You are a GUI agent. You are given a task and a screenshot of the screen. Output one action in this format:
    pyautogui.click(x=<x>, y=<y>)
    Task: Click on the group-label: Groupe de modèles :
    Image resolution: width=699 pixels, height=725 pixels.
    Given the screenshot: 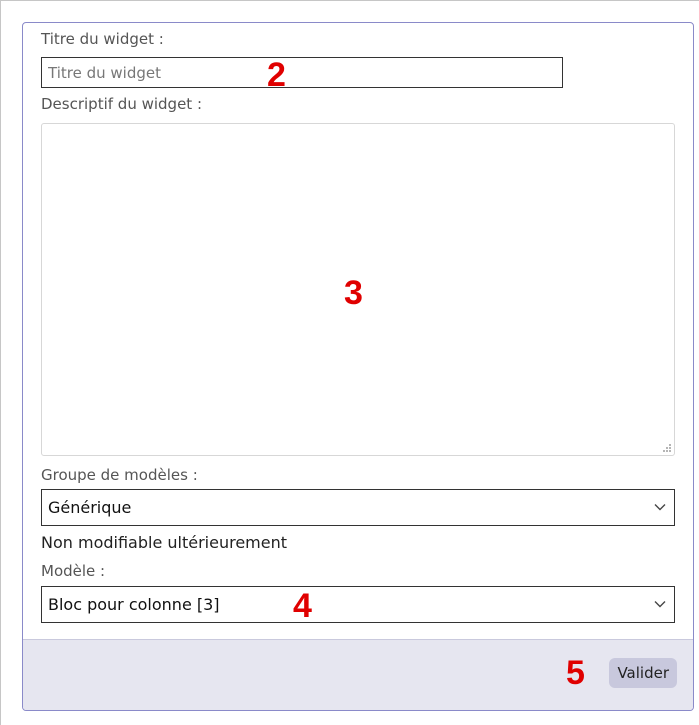 What is the action you would take?
    pyautogui.click(x=119, y=475)
    